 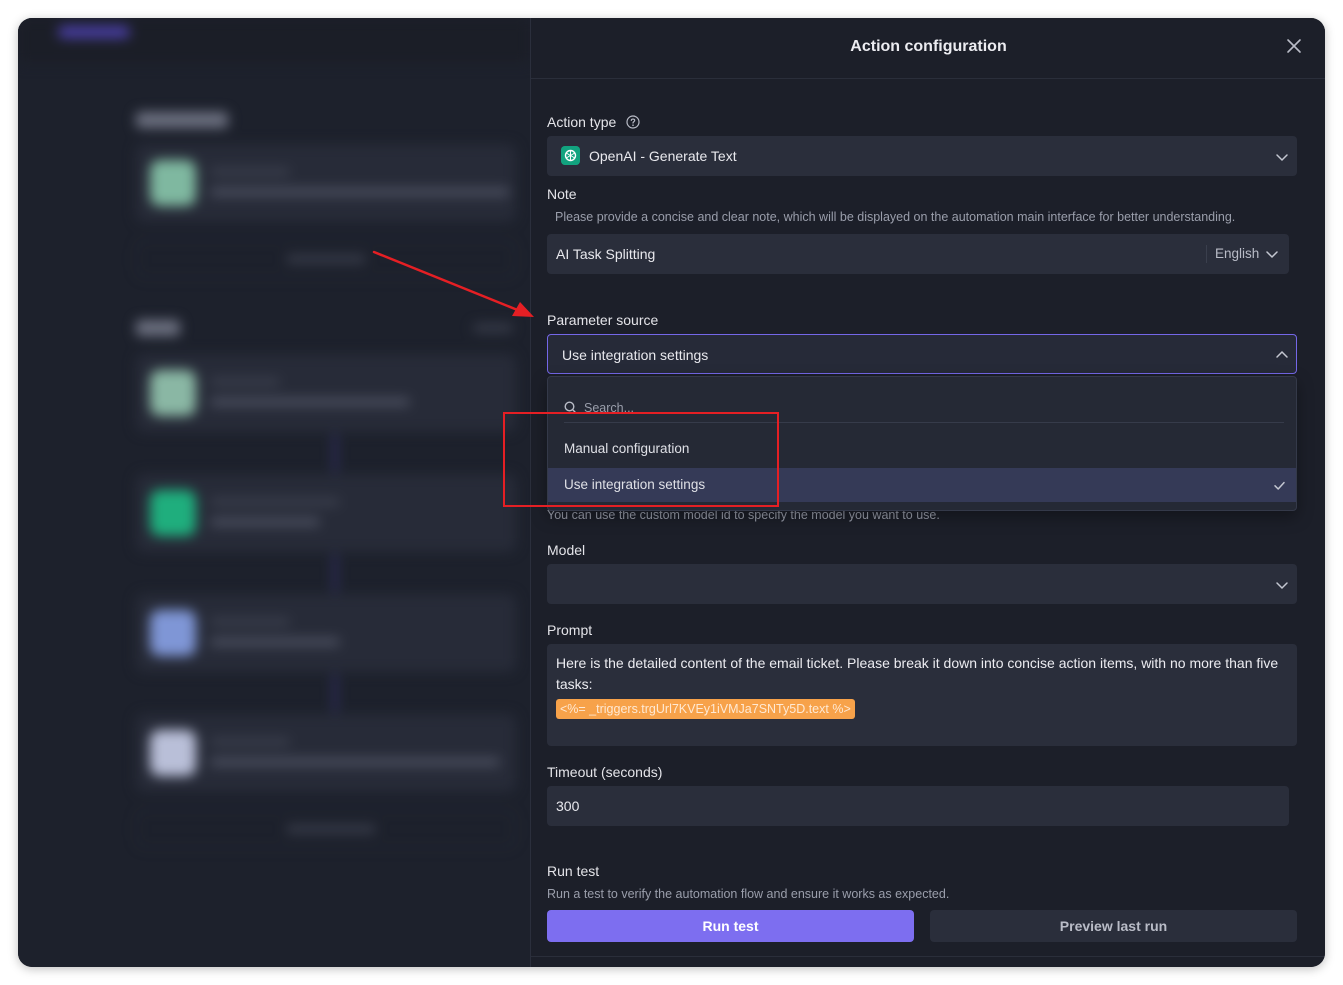 I want to click on action-type-label: Action type, so click(x=593, y=122).